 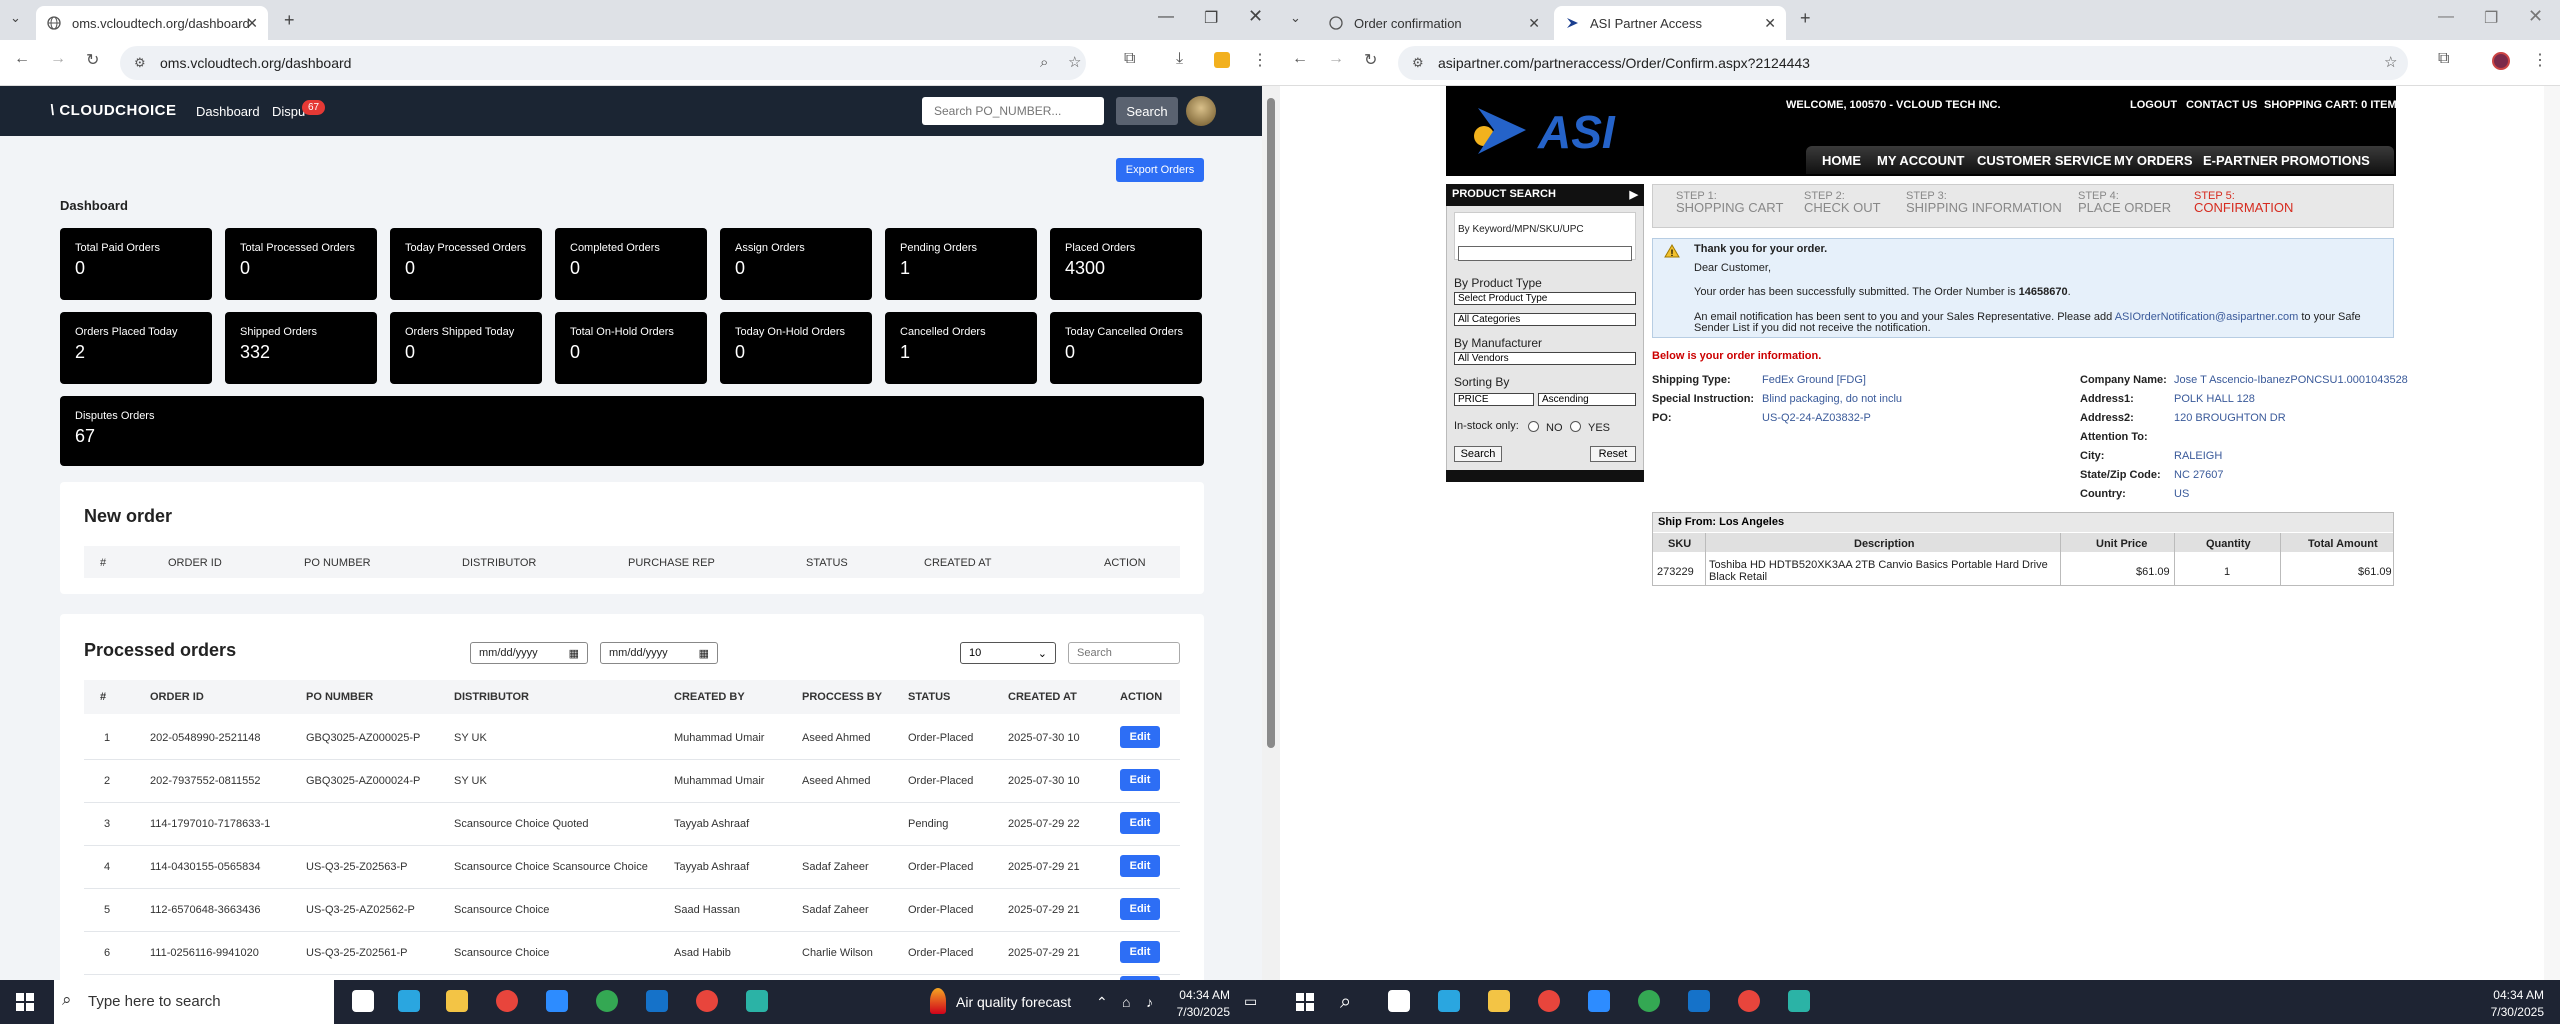 What do you see at coordinates (632, 431) in the screenshot?
I see `stat-card-disputes: Disputes Orders 67` at bounding box center [632, 431].